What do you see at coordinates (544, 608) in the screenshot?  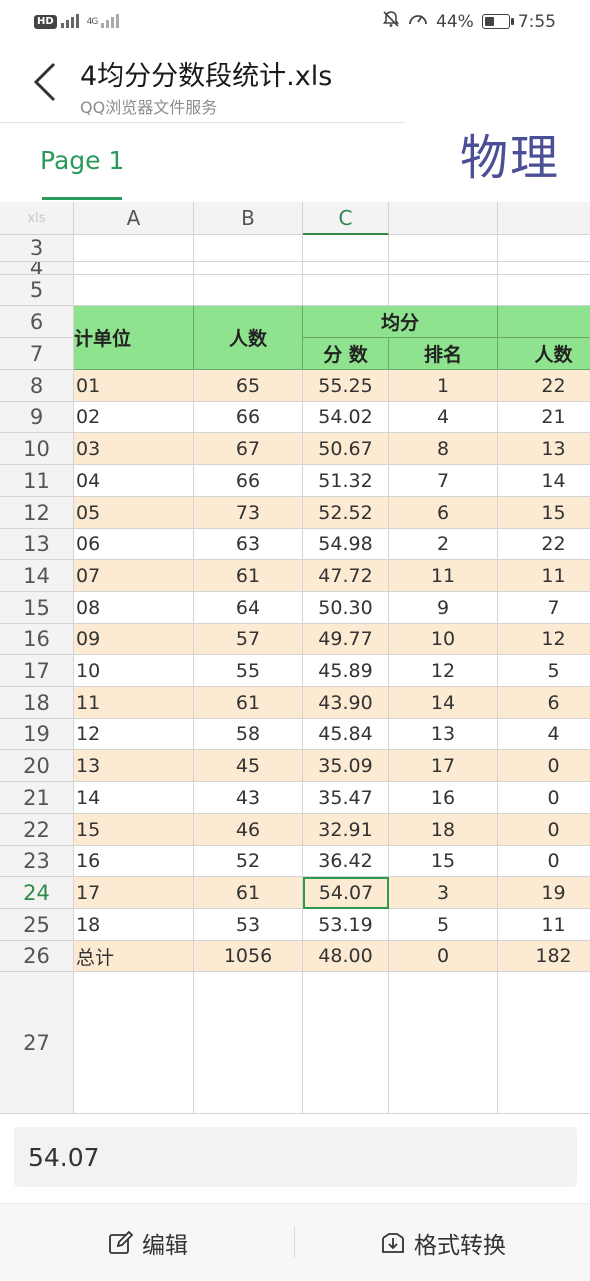 I see `table-cell-e: 7` at bounding box center [544, 608].